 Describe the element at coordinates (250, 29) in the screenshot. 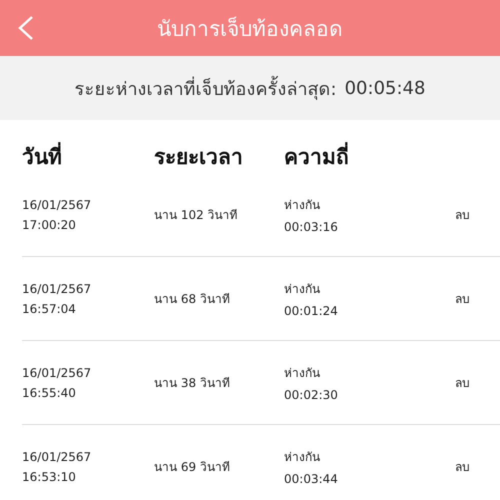

I see `page-title: นับการเจ็บท้องคลอด` at that location.